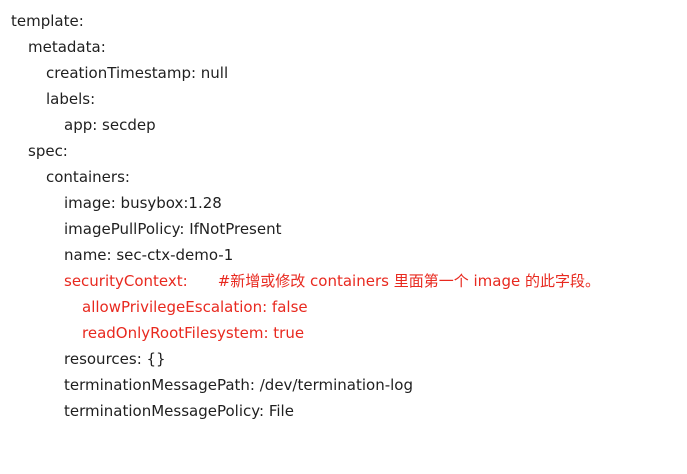 The width and height of the screenshot is (687, 474). I want to click on yaml-line-image-pull-policy: imagePullPolicy: IfNotPresent, so click(173, 229).